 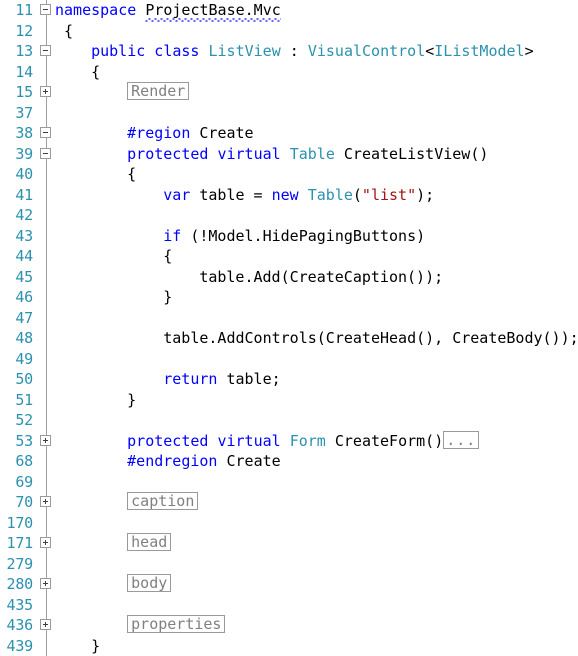 I want to click on code-line: 69, so click(x=289, y=482).